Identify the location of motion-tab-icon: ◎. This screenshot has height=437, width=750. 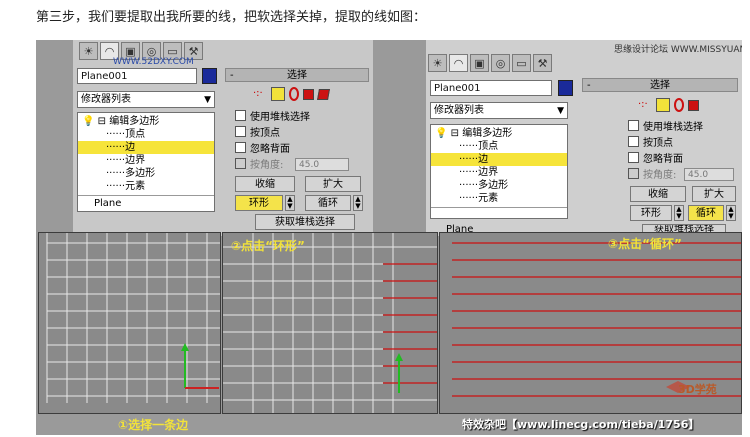
(500, 63).